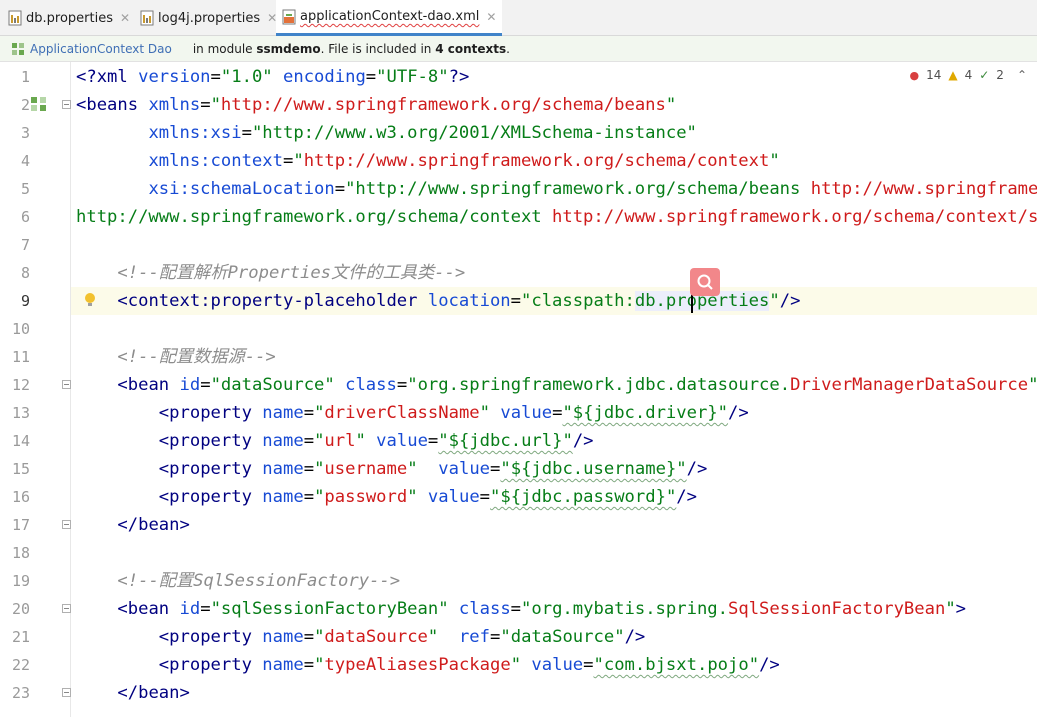 This screenshot has height=717, width=1037. I want to click on code-line-8: <!--配置解析Properties文件的工具类-->, so click(291, 273).